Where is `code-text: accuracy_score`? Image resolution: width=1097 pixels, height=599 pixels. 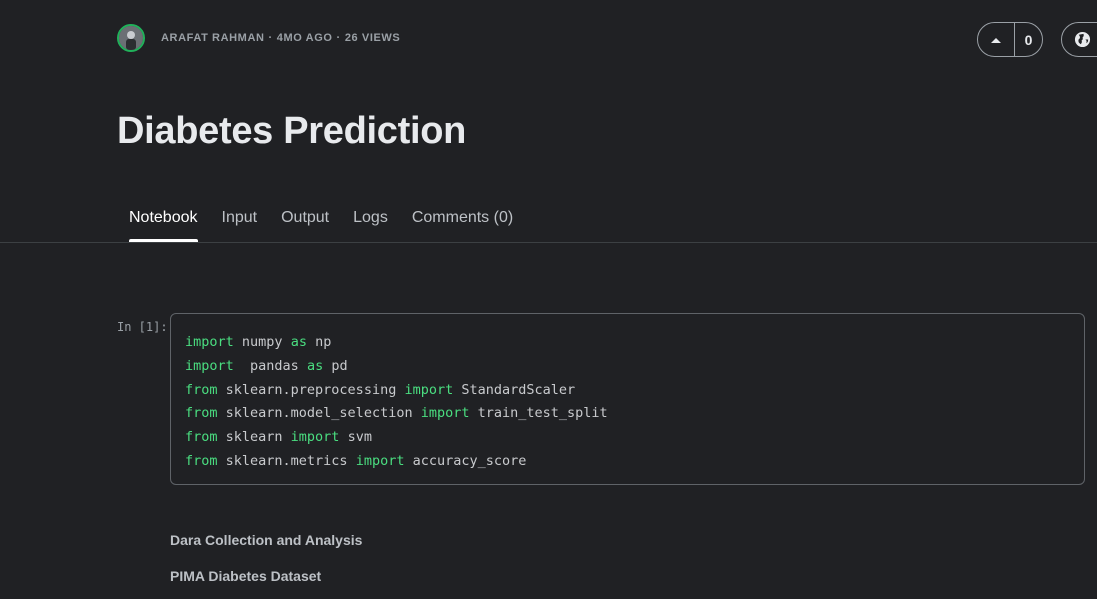
code-text: accuracy_score is located at coordinates (465, 460).